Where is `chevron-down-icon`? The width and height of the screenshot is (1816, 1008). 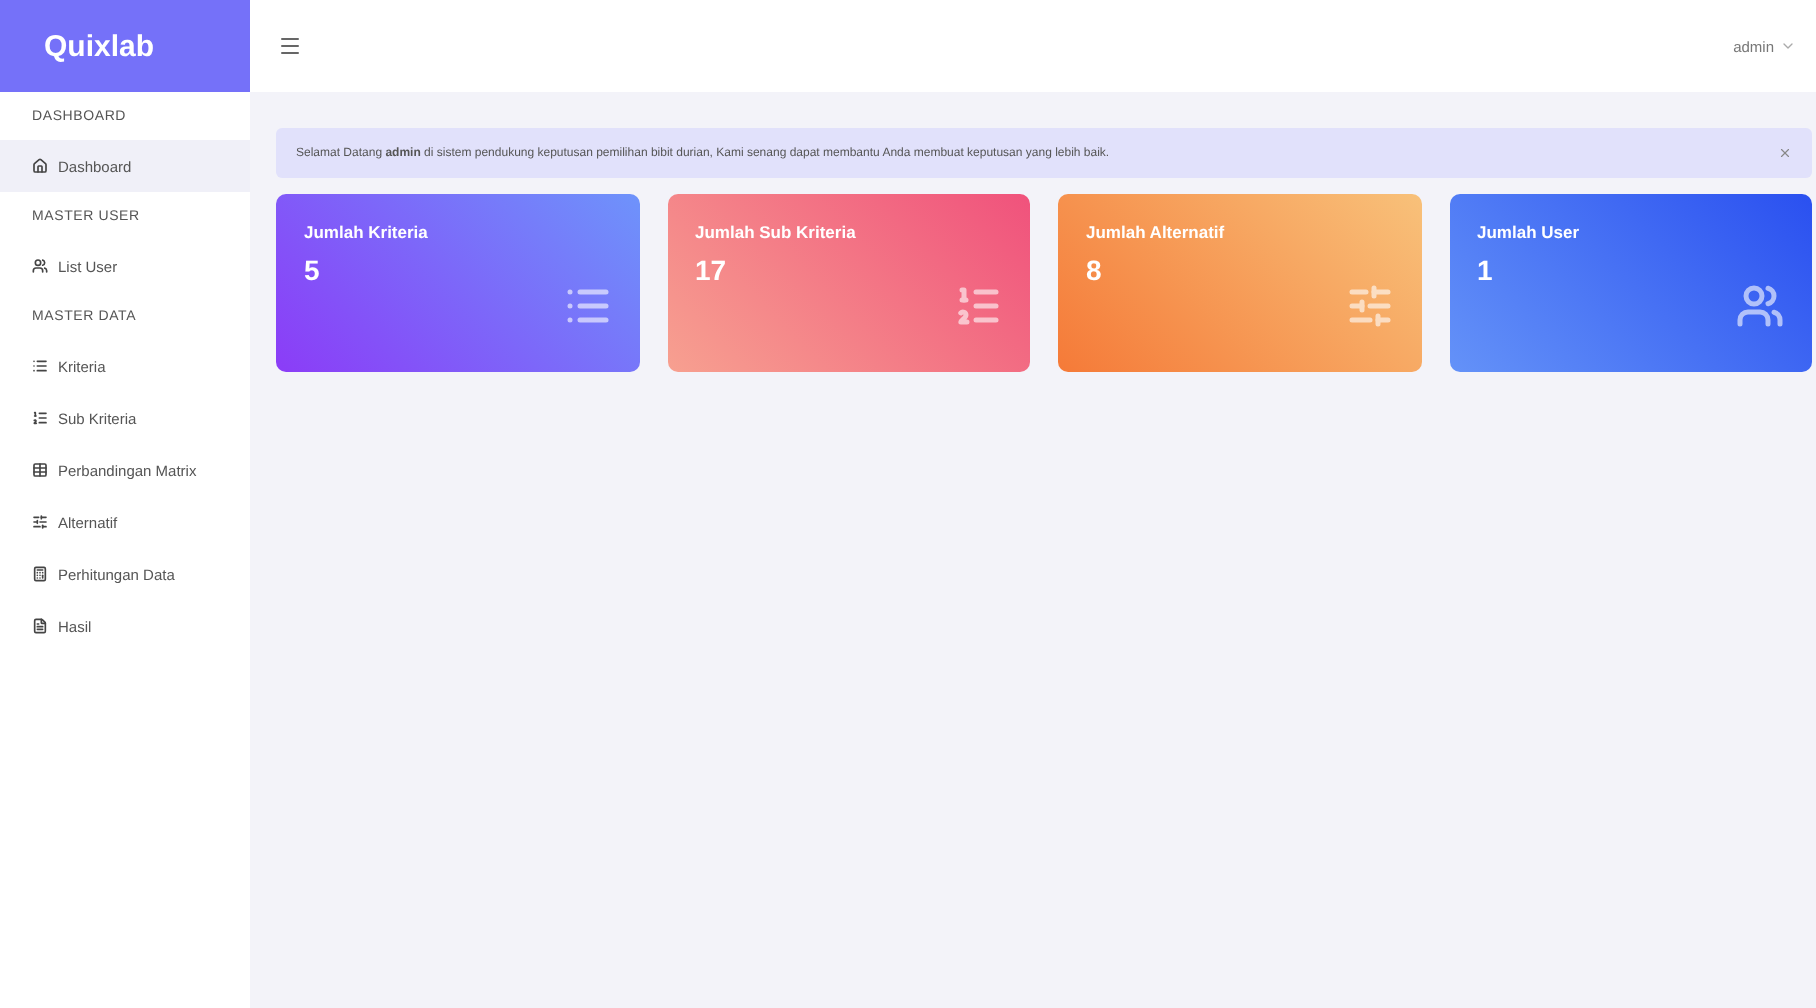 chevron-down-icon is located at coordinates (1788, 46).